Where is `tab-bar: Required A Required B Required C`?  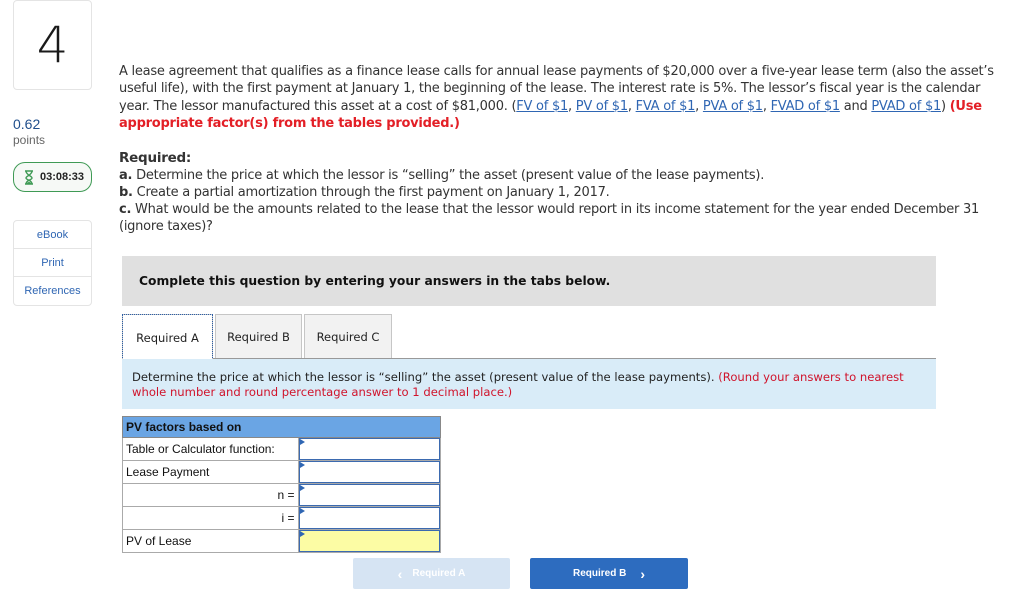
tab-bar: Required A Required B Required C is located at coordinates (258, 337).